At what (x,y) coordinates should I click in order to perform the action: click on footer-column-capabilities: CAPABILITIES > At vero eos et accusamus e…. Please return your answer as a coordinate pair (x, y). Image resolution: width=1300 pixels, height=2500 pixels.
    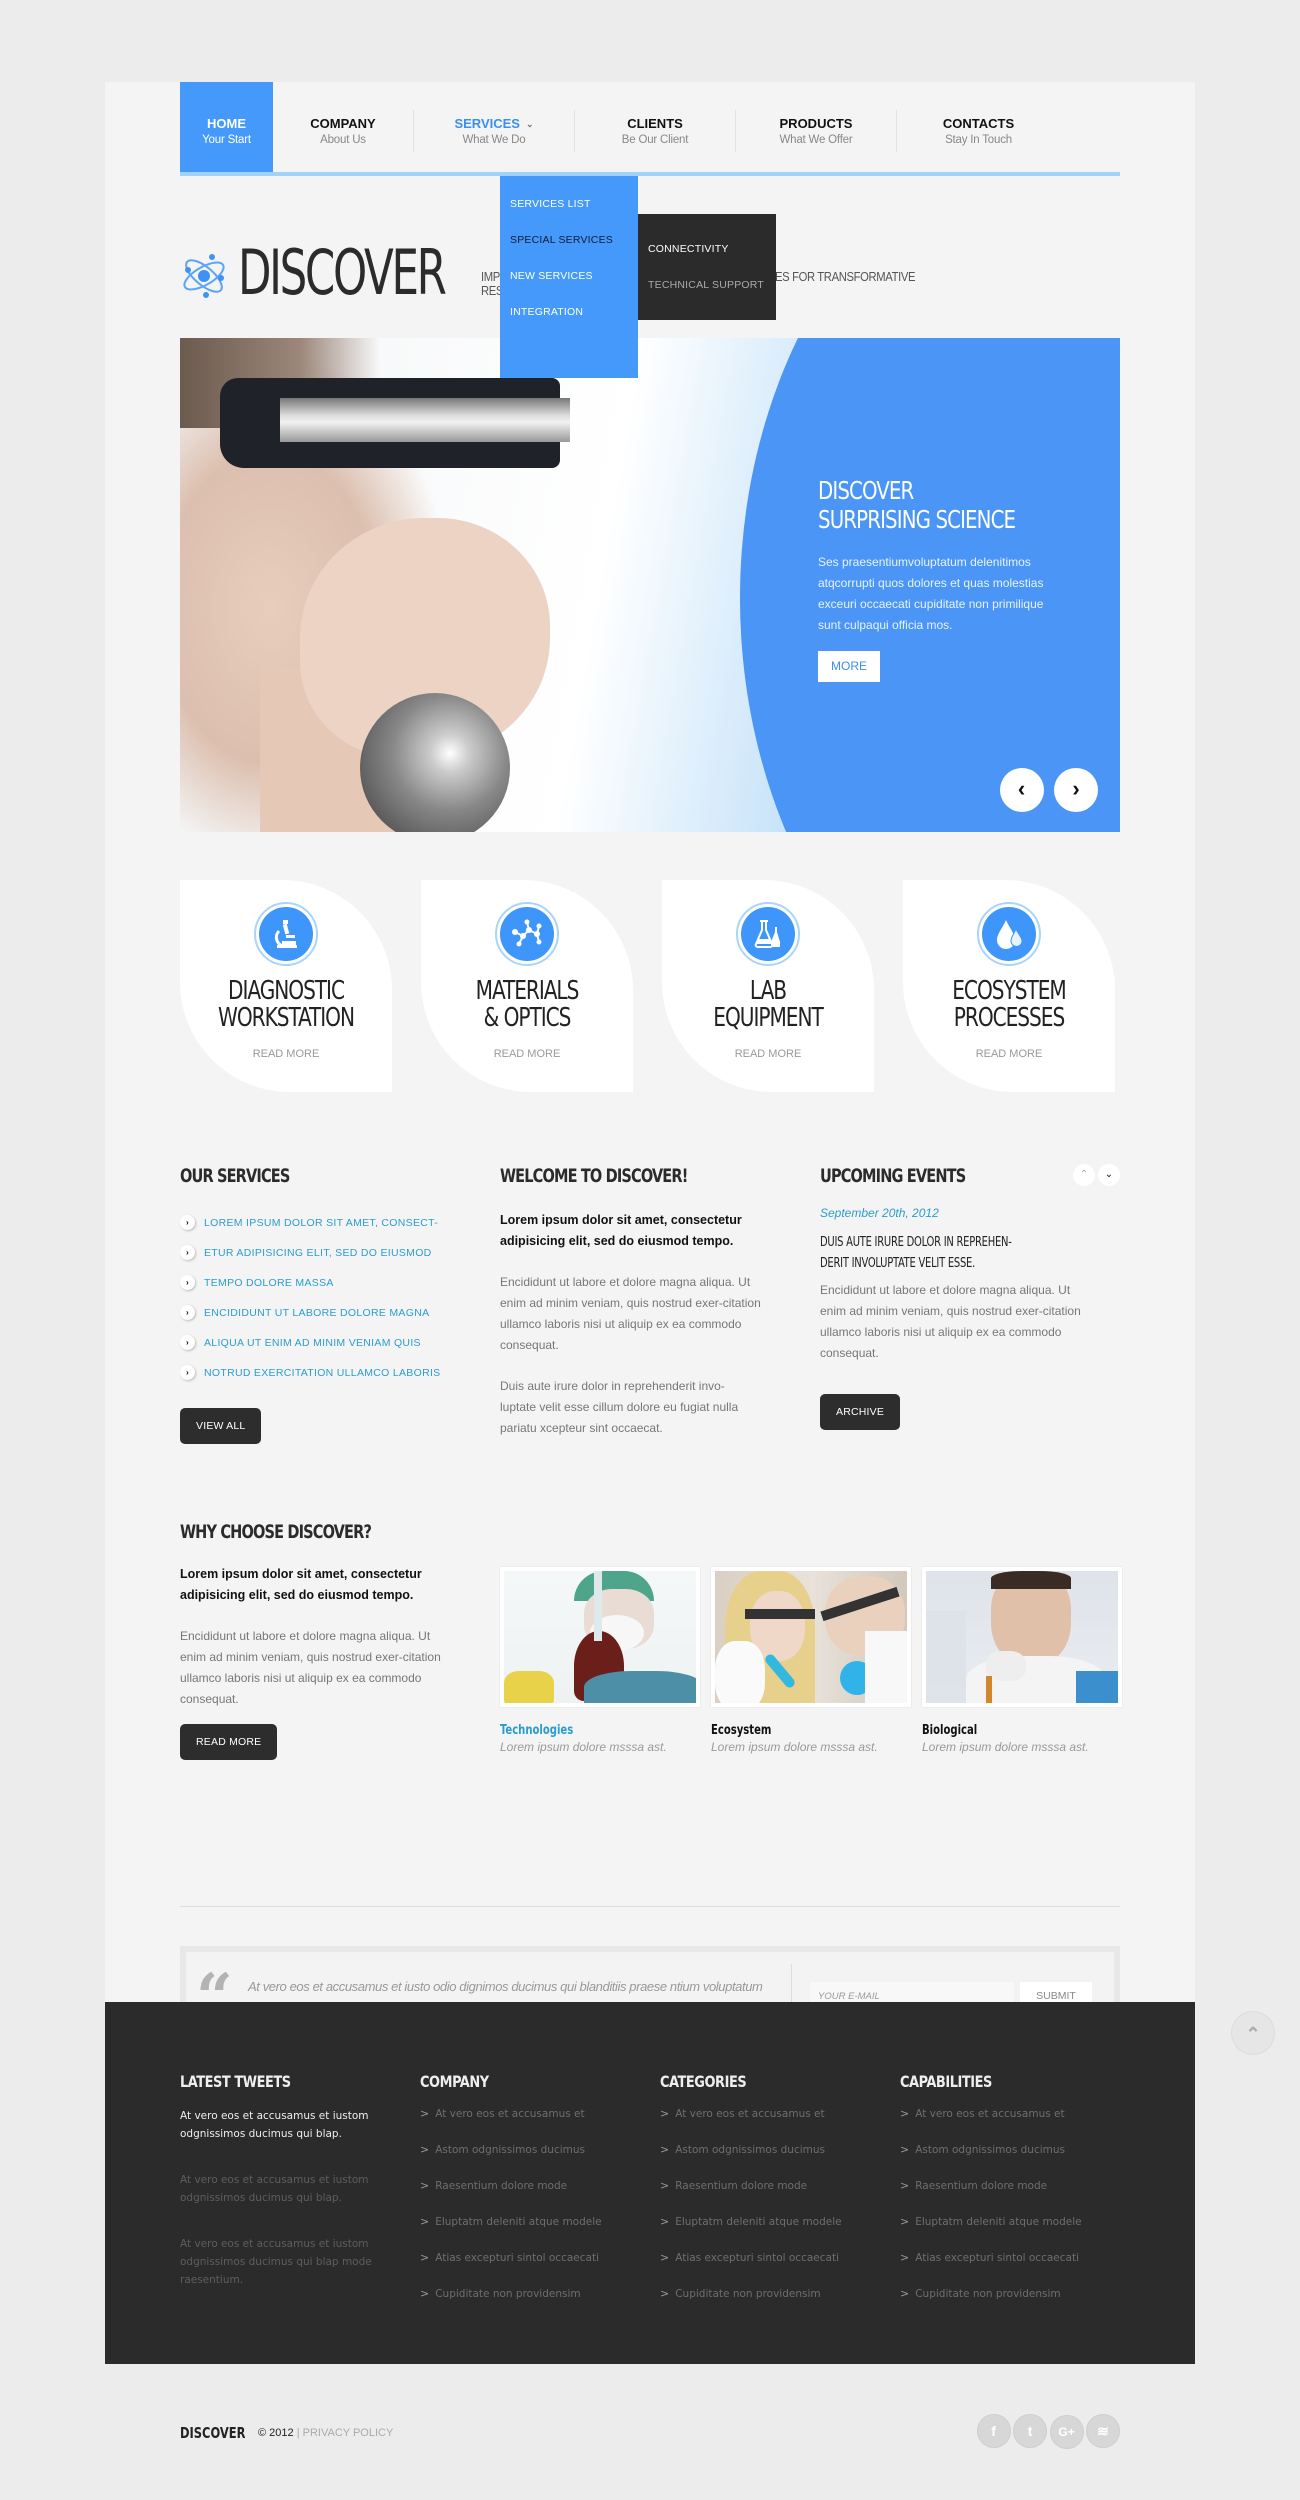
    Looking at the image, I should click on (1010, 2196).